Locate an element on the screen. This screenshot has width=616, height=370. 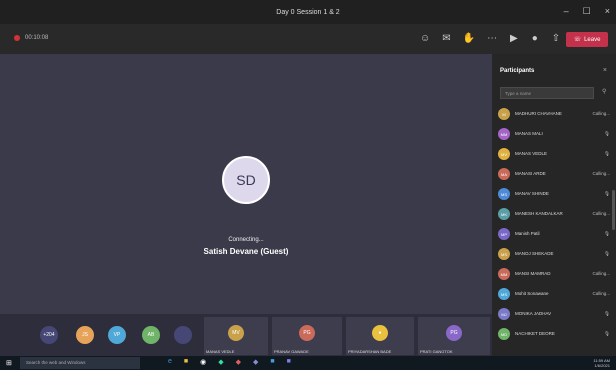
tile-name: MANAS VEDLE is located at coordinates (220, 351).